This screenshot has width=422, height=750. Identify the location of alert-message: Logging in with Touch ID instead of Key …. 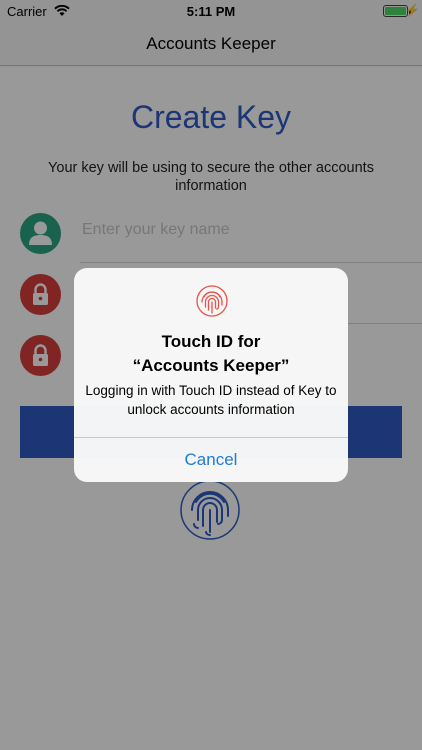
(211, 400).